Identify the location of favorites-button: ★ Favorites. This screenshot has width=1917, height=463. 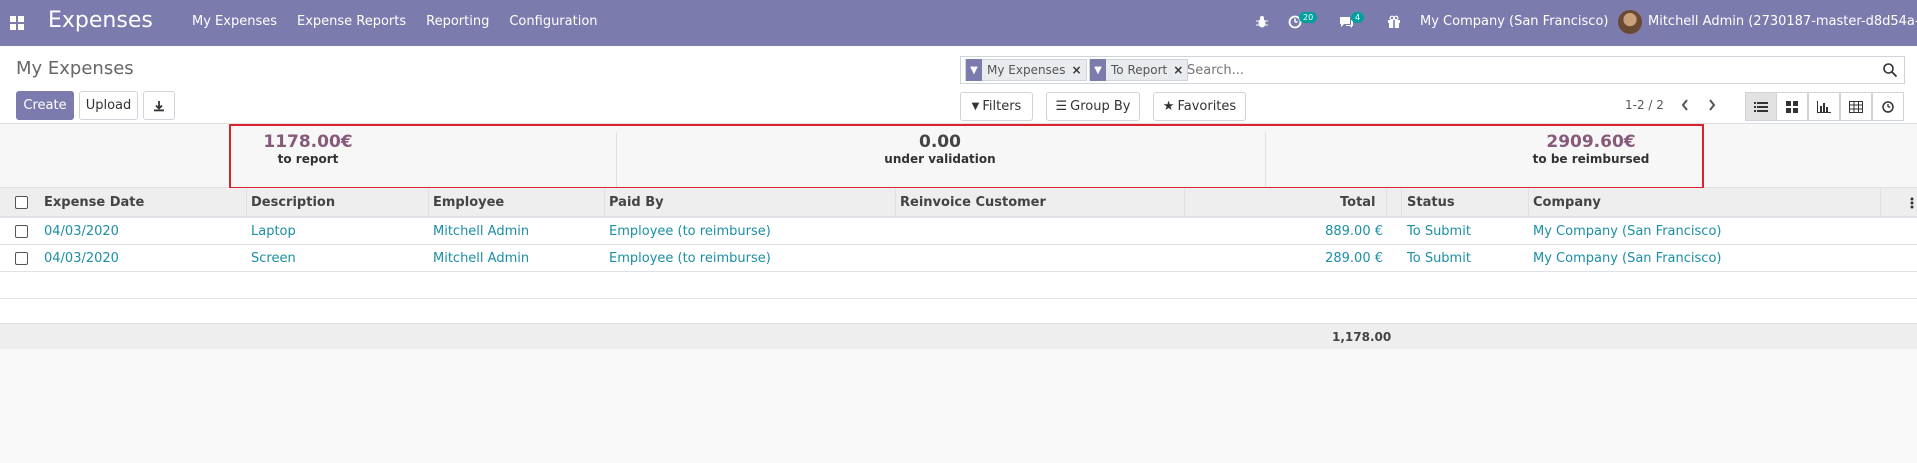
(1199, 106).